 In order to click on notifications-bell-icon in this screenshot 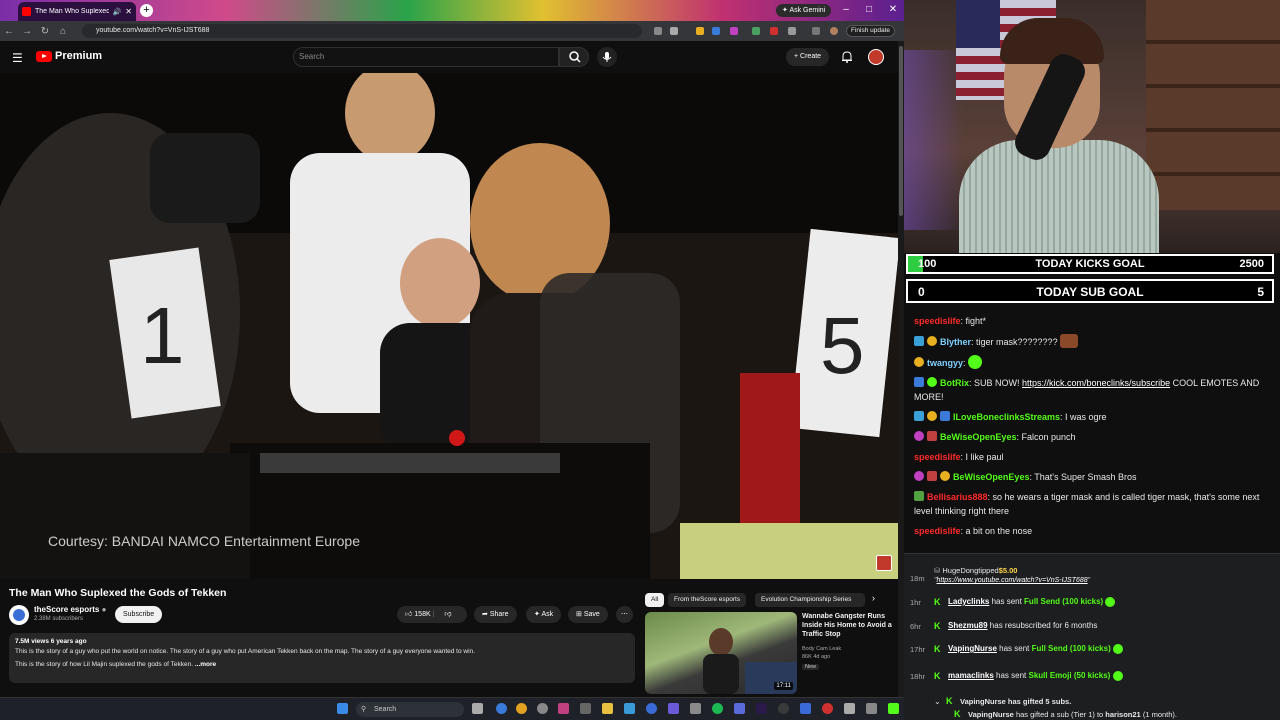, I will do `click(847, 57)`.